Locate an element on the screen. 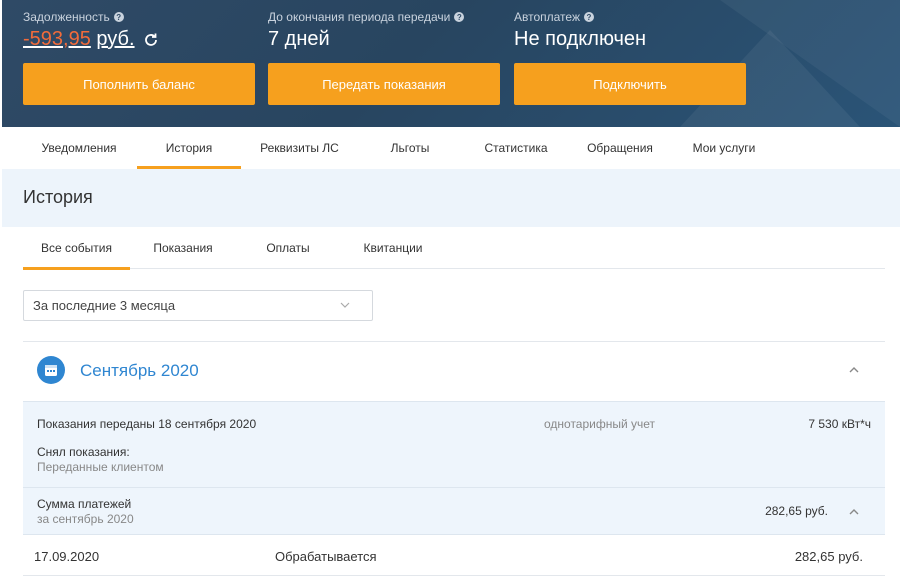 This screenshot has width=900, height=582. calendar-icon is located at coordinates (51, 370).